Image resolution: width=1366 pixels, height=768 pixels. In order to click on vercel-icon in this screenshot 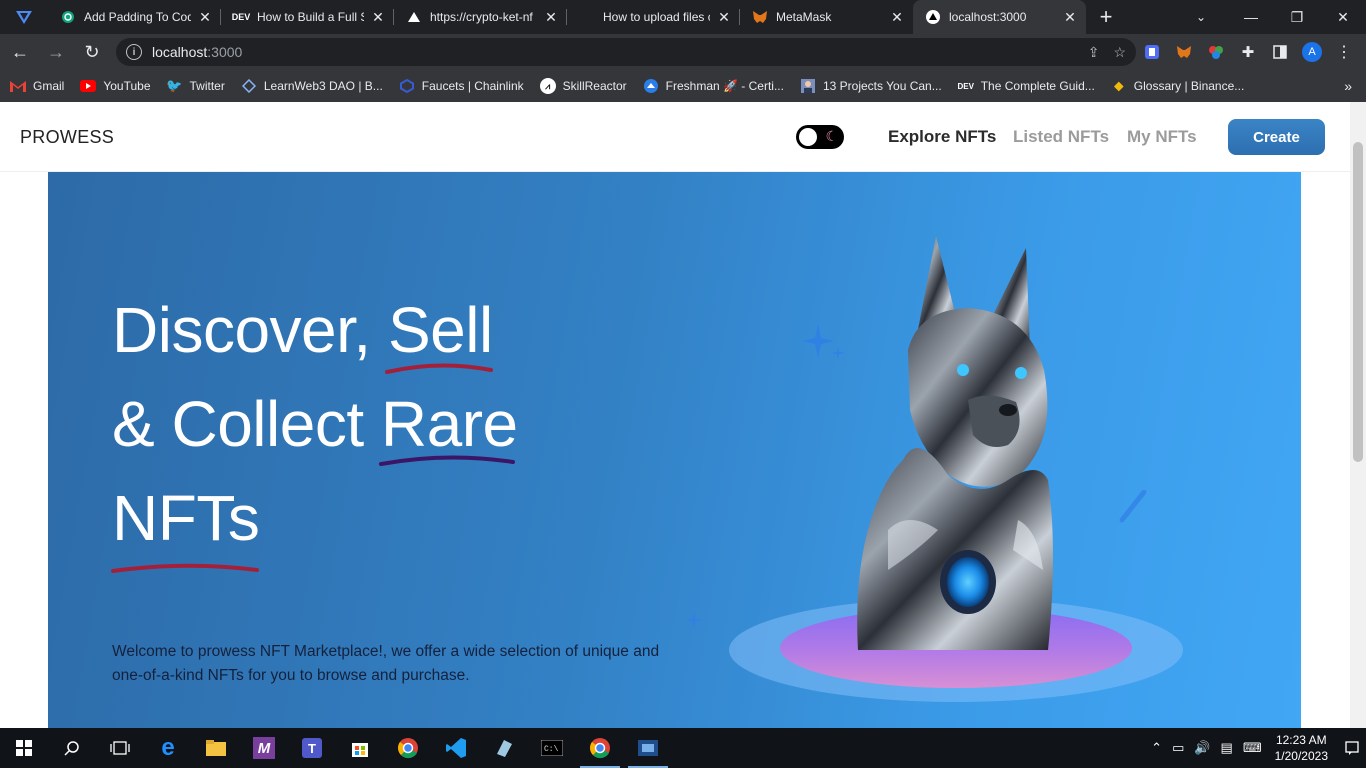, I will do `click(933, 17)`.